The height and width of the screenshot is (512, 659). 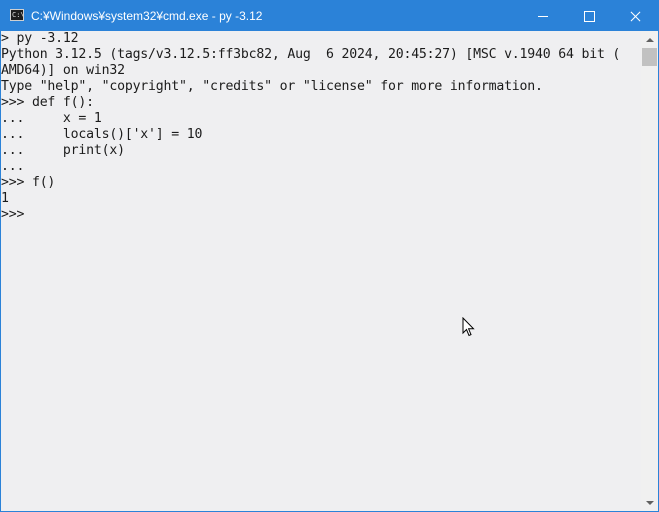 I want to click on console-prompt-line: >>>, so click(x=321, y=215).